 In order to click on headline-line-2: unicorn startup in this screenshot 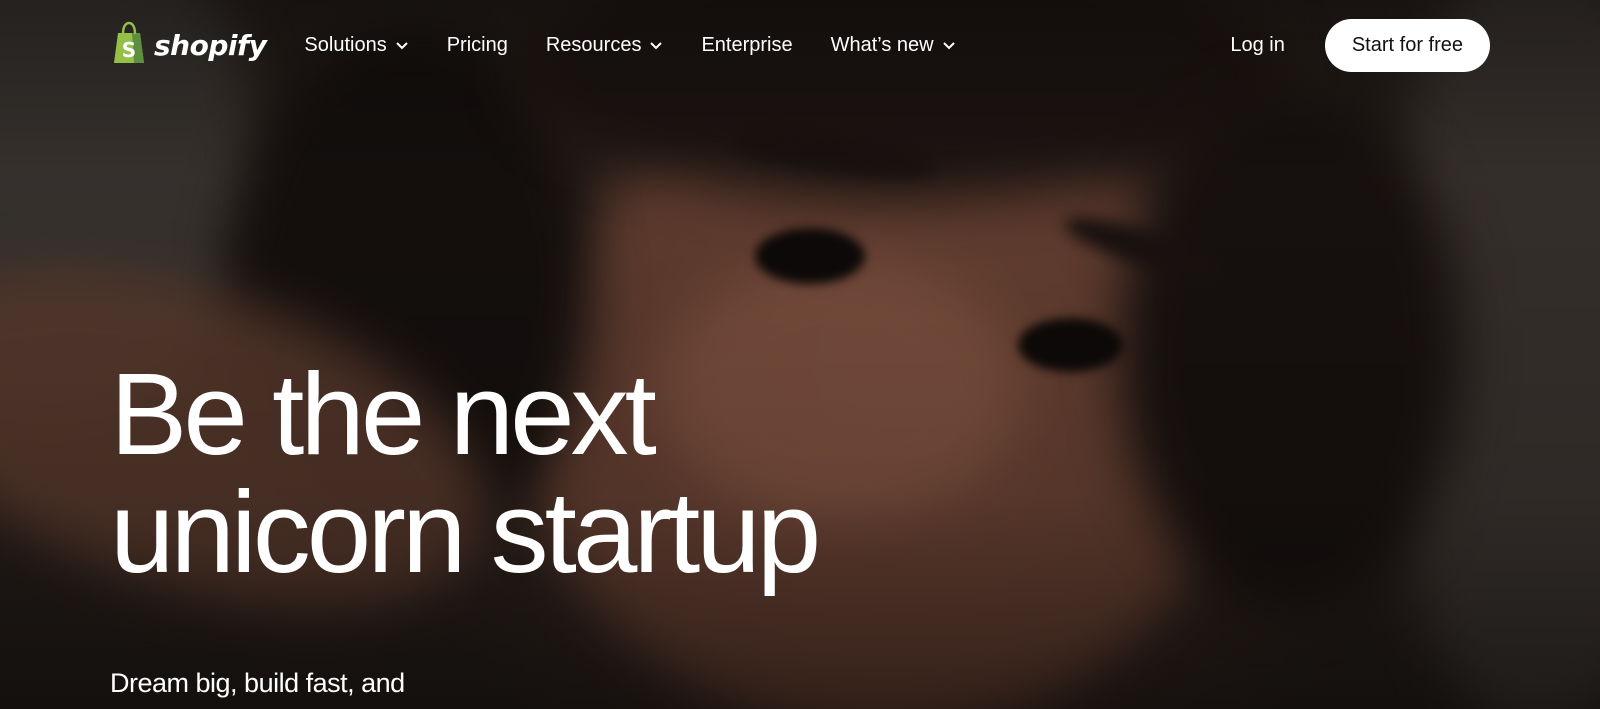, I will do `click(465, 532)`.